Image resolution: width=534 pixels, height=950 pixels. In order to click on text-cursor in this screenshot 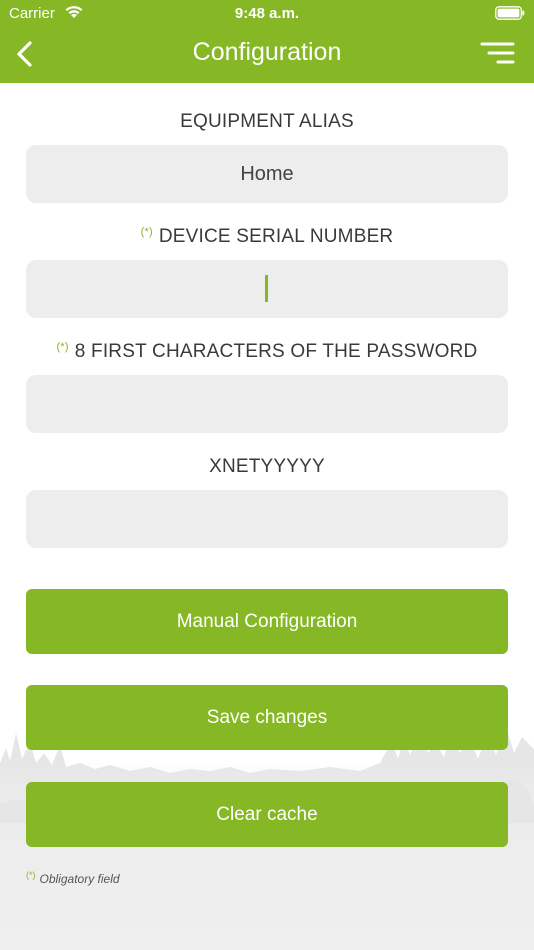, I will do `click(266, 288)`.